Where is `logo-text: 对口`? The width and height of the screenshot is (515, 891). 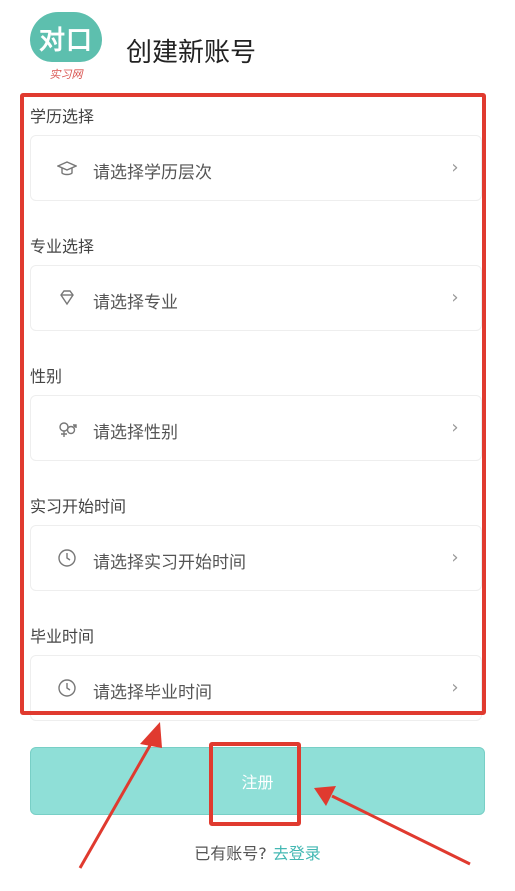 logo-text: 对口 is located at coordinates (65, 41).